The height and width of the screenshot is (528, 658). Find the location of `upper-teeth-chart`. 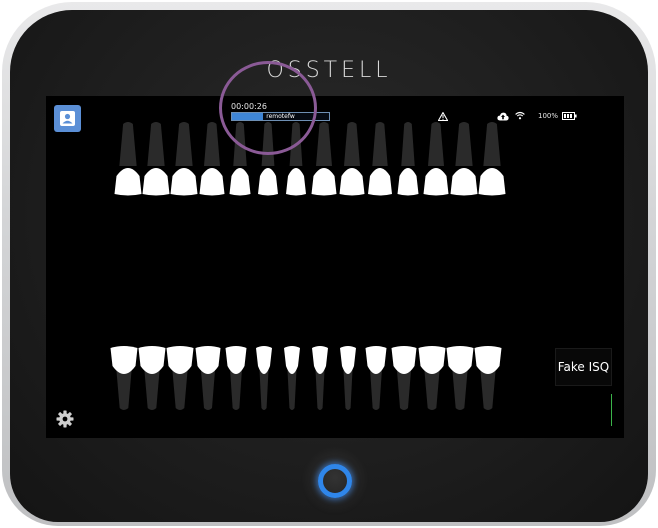

upper-teeth-chart is located at coordinates (310, 159).